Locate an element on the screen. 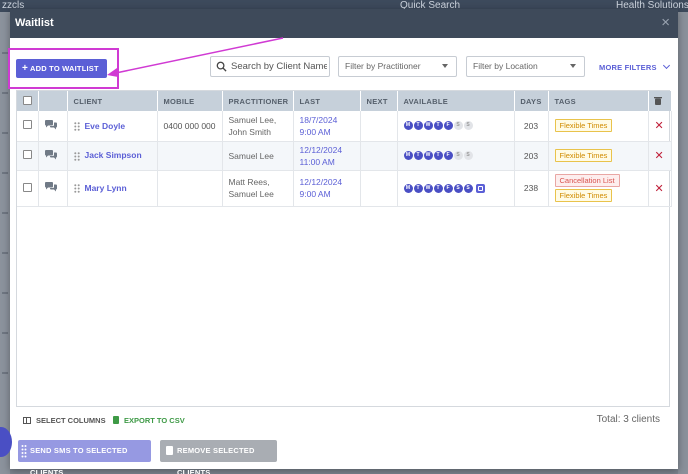  client-search-box is located at coordinates (270, 66).